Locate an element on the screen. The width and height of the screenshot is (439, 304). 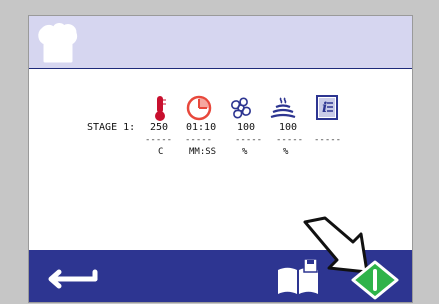
temperature-unit: C is located at coordinates (161, 152).